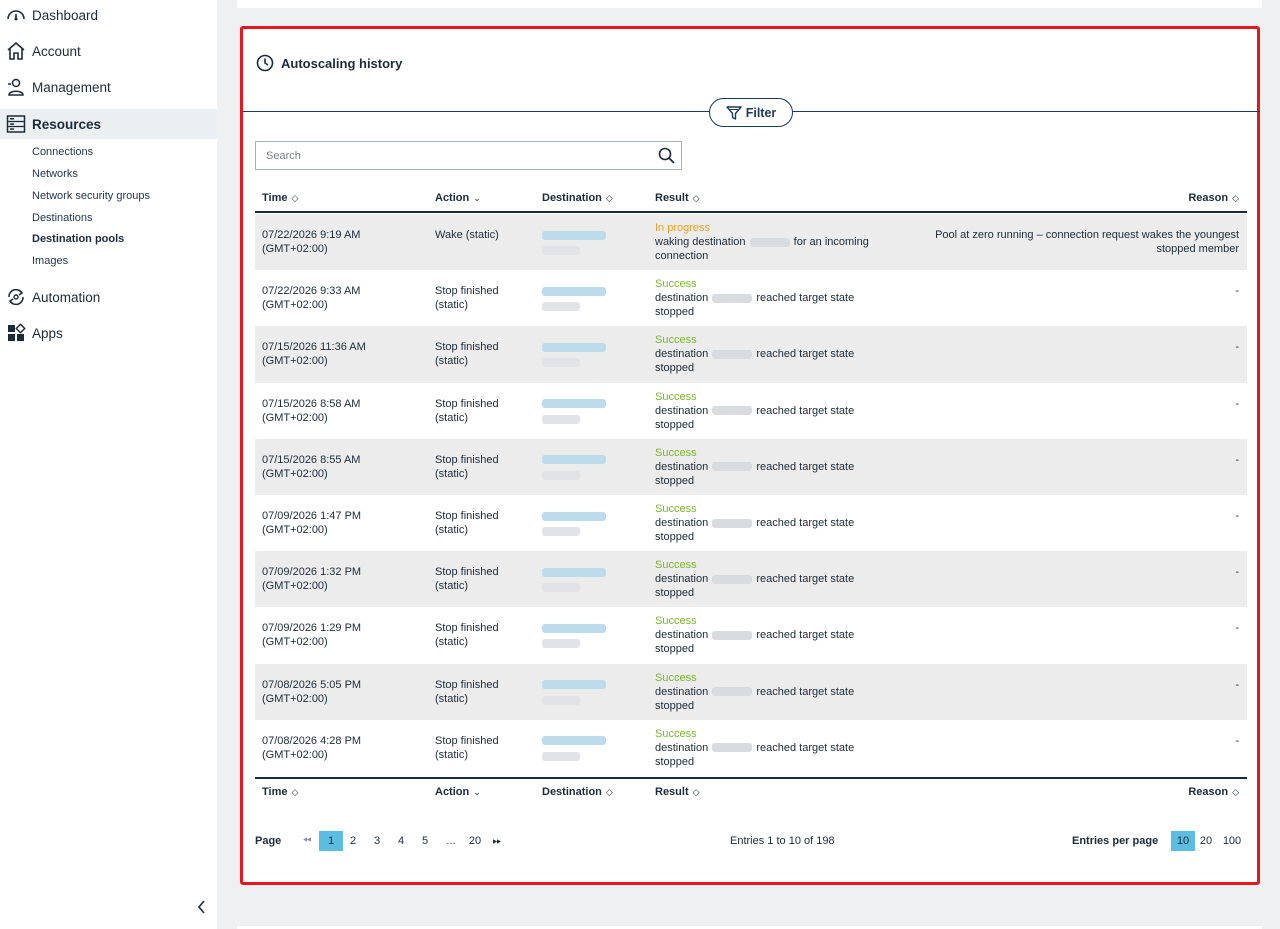  What do you see at coordinates (312, 684) in the screenshot?
I see `time-value: 07/08/2026 5:05 PM` at bounding box center [312, 684].